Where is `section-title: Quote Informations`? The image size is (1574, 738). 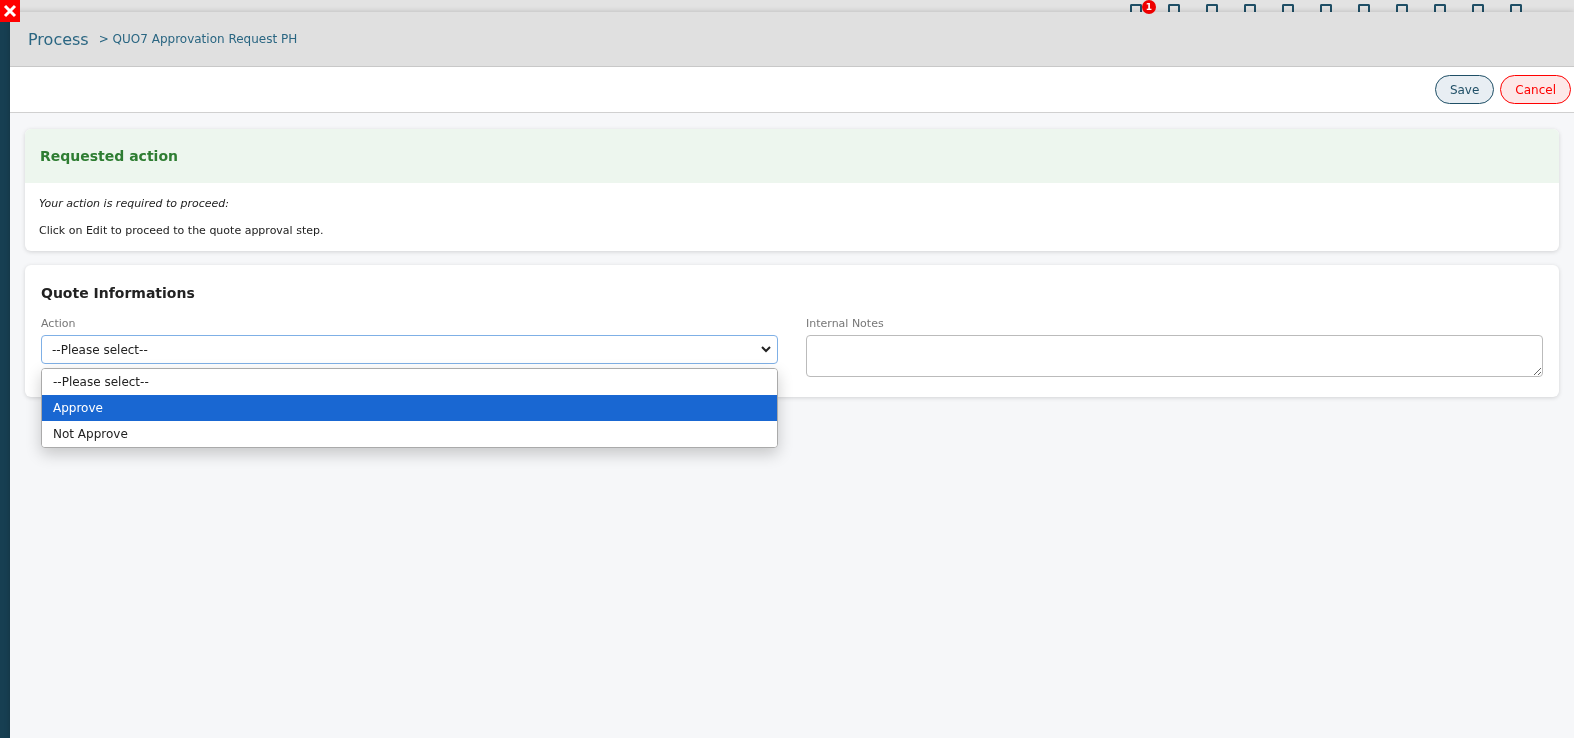
section-title: Quote Informations is located at coordinates (118, 293).